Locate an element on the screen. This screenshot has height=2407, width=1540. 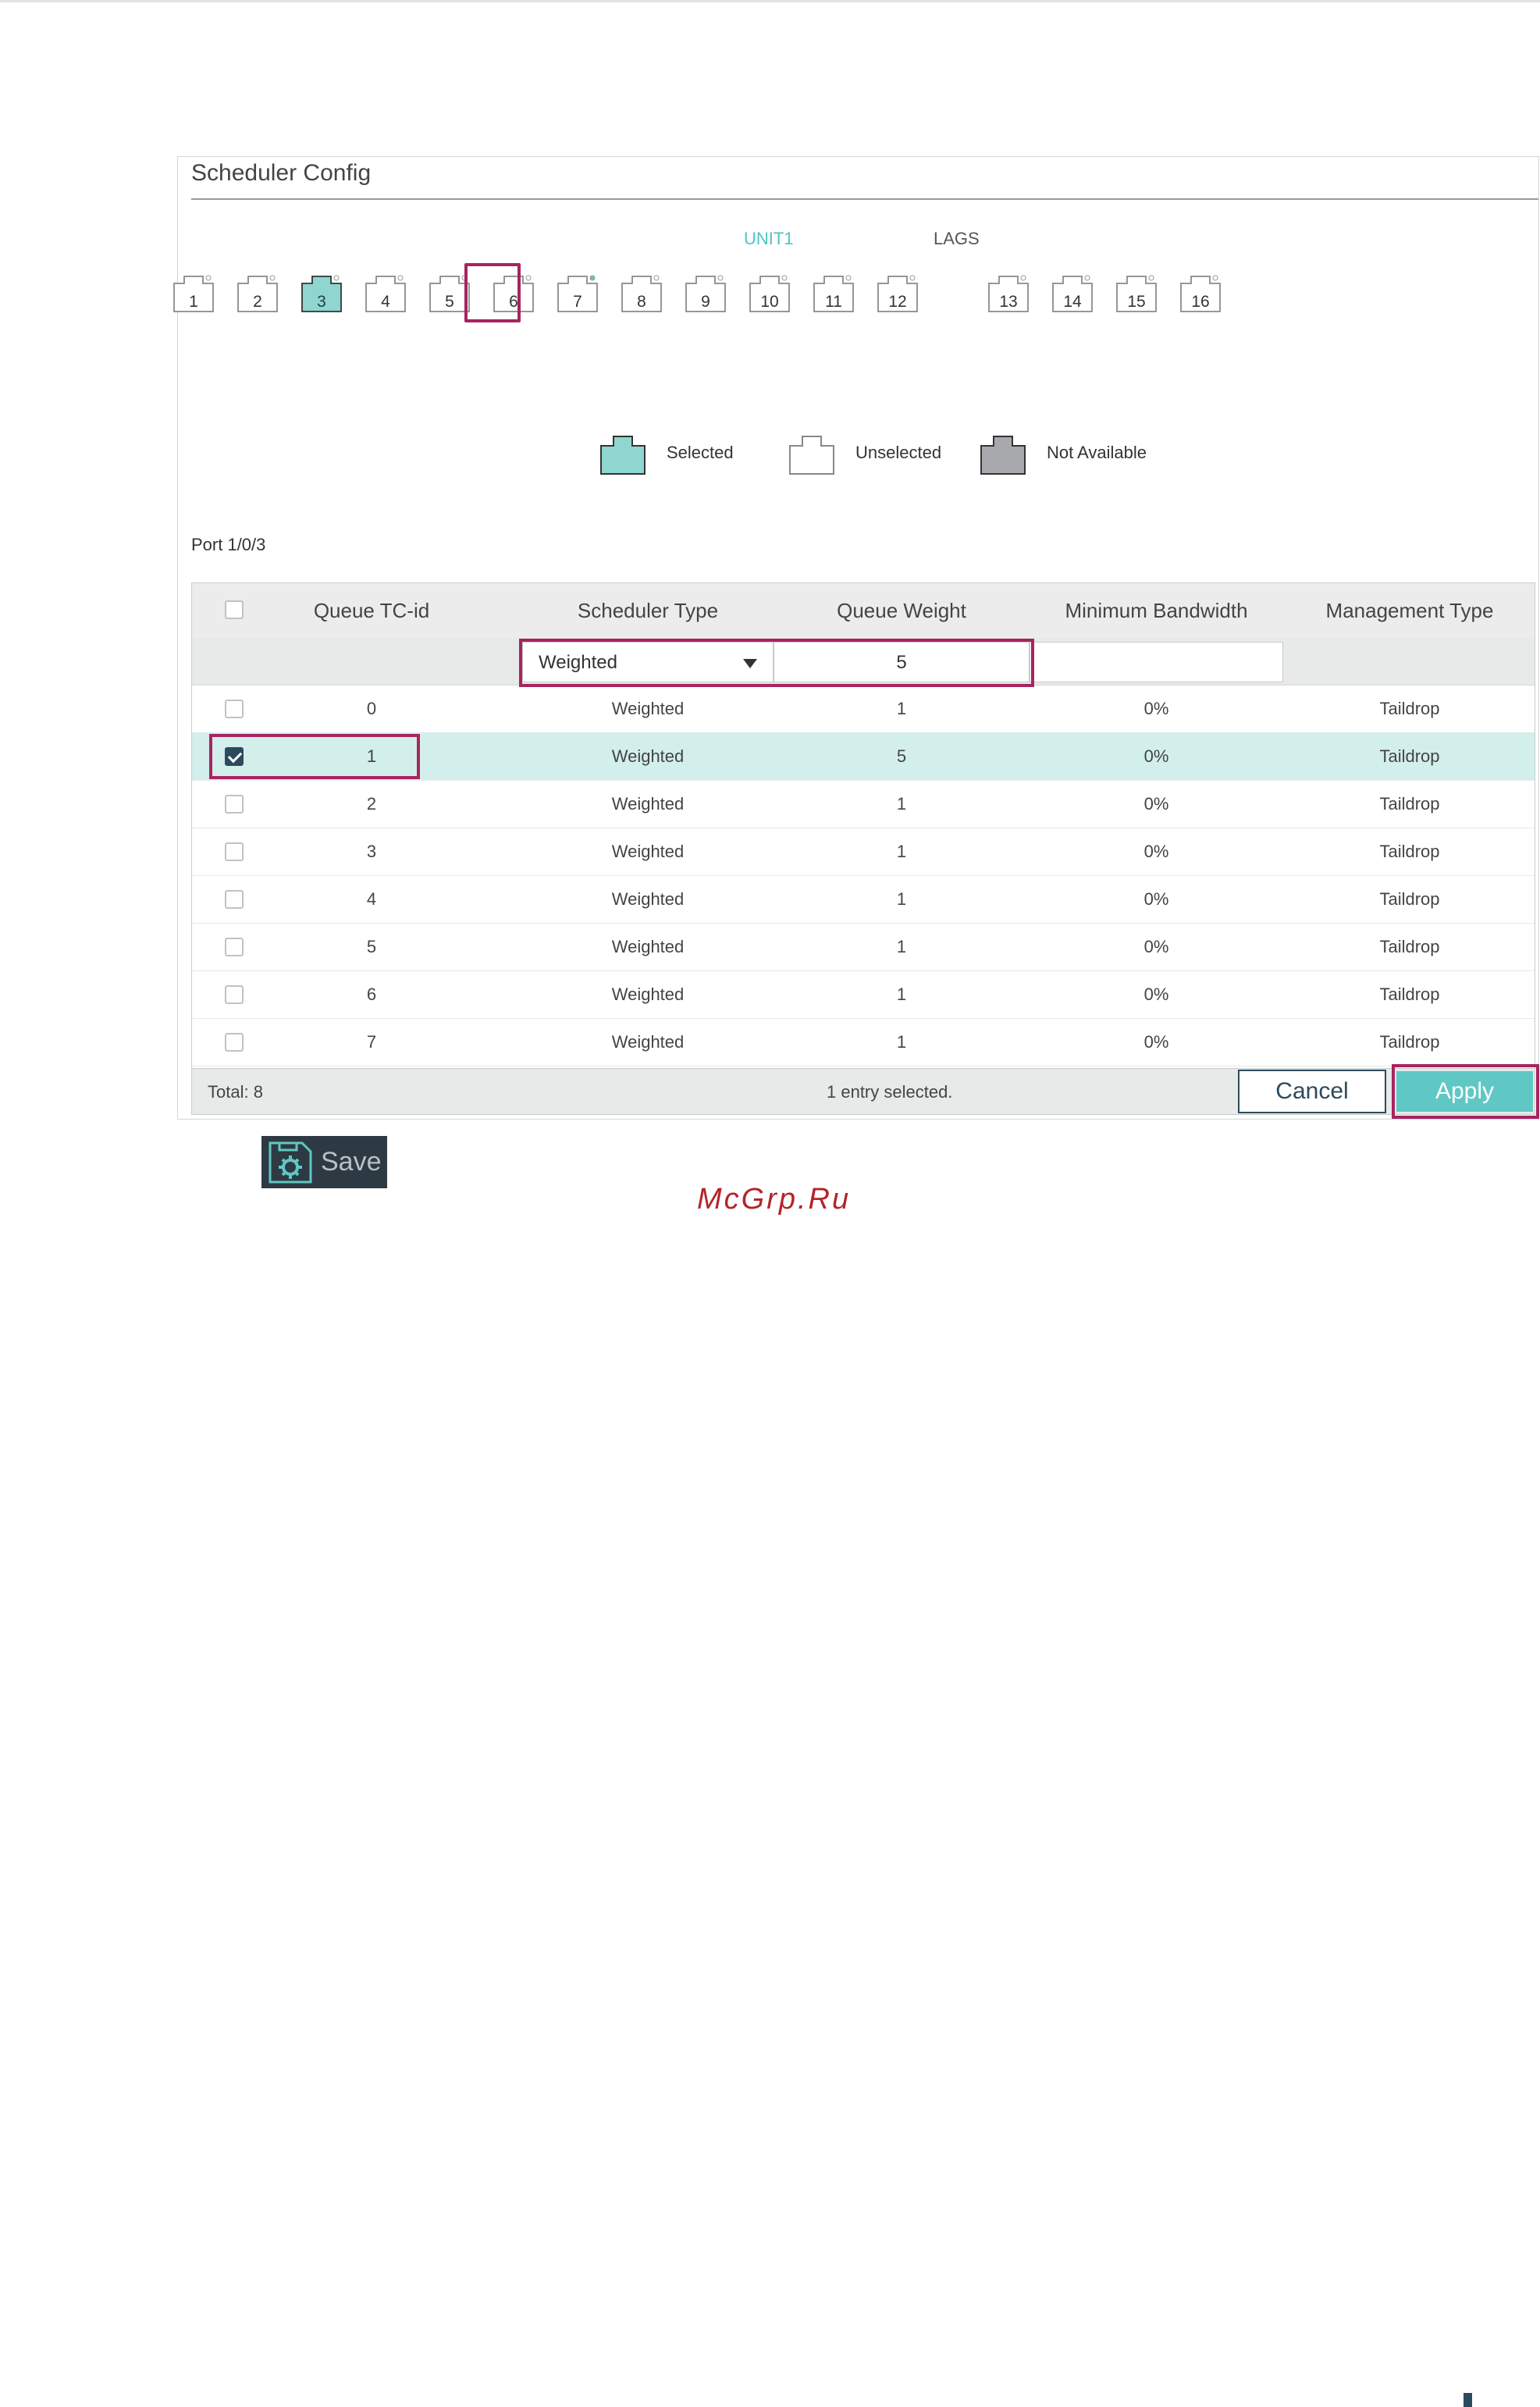
port-15: 15 is located at coordinates (1136, 292).